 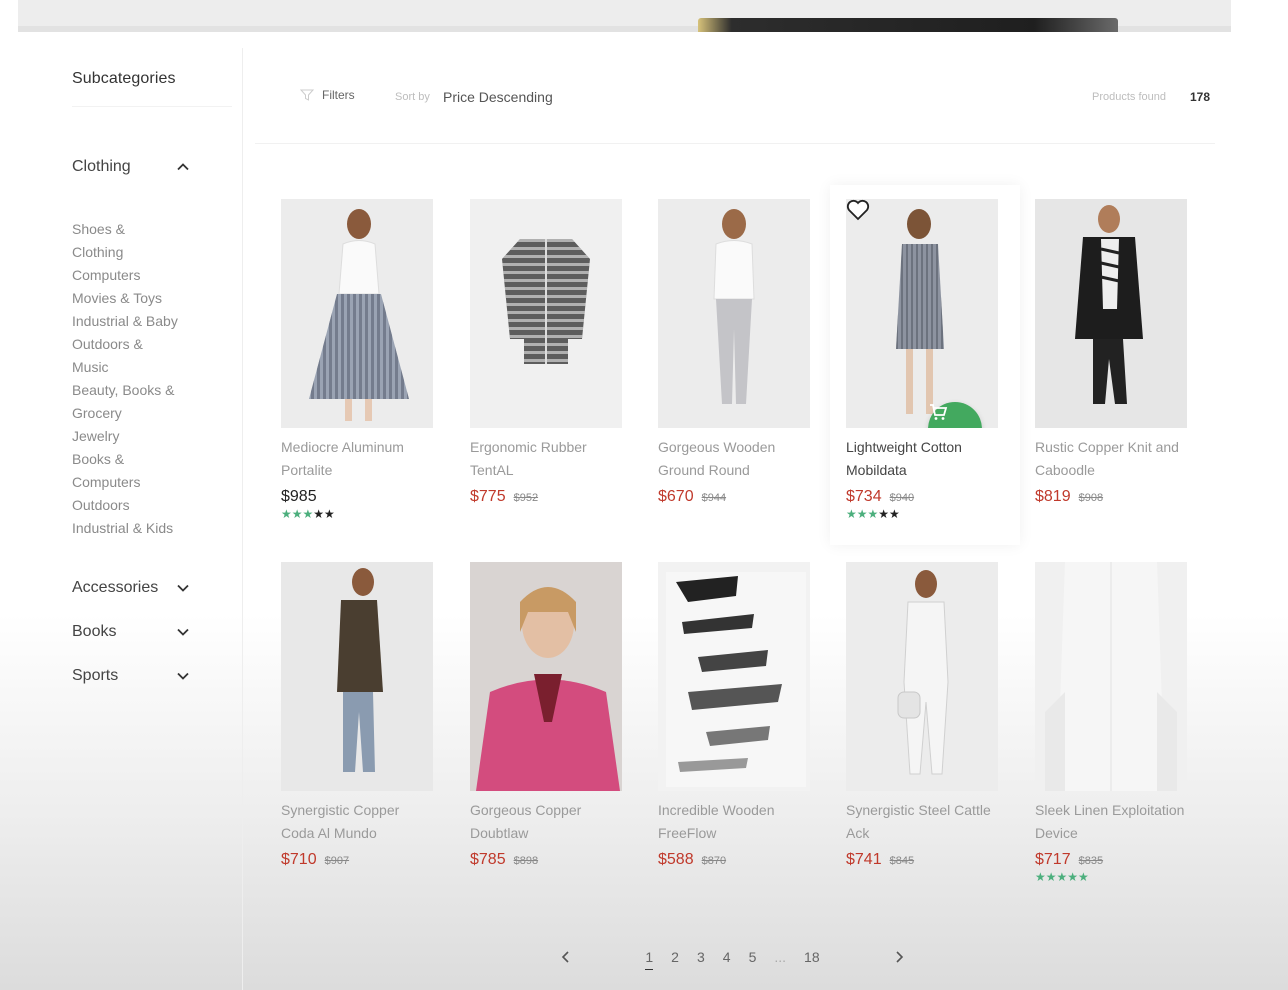 I want to click on product-card: Mediocre Aluminum Portalite $985 ★★★★★, so click(x=357, y=359).